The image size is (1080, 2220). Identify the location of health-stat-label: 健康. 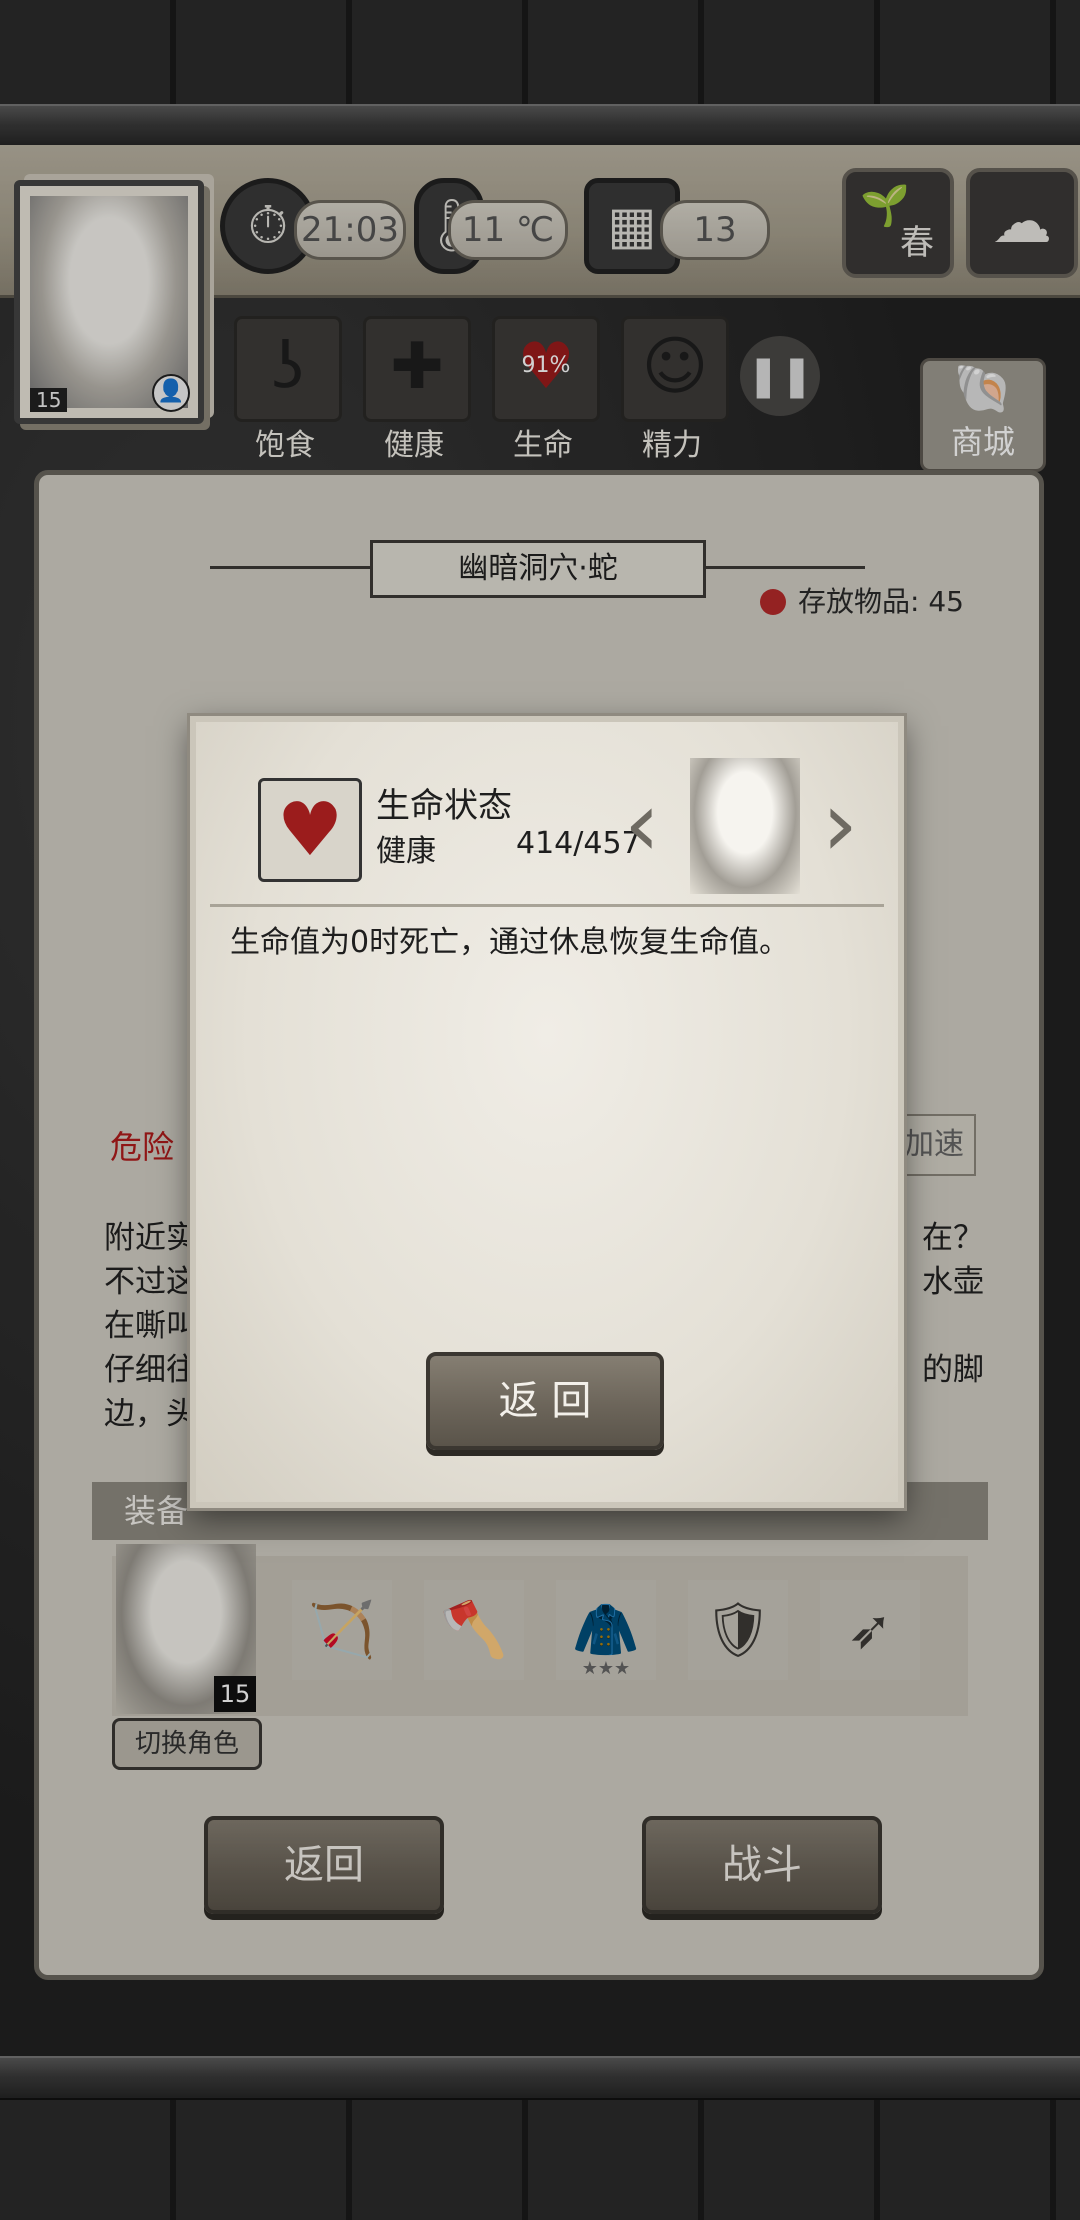
(406, 851).